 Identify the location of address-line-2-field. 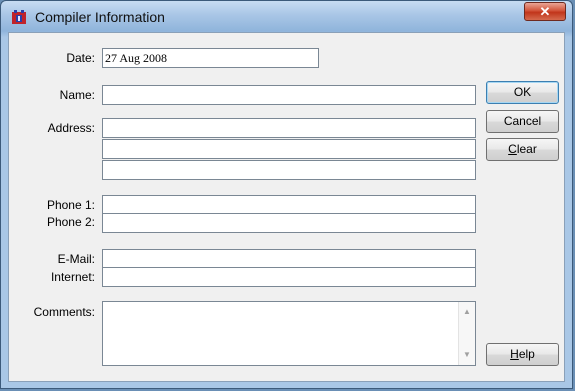
(289, 149).